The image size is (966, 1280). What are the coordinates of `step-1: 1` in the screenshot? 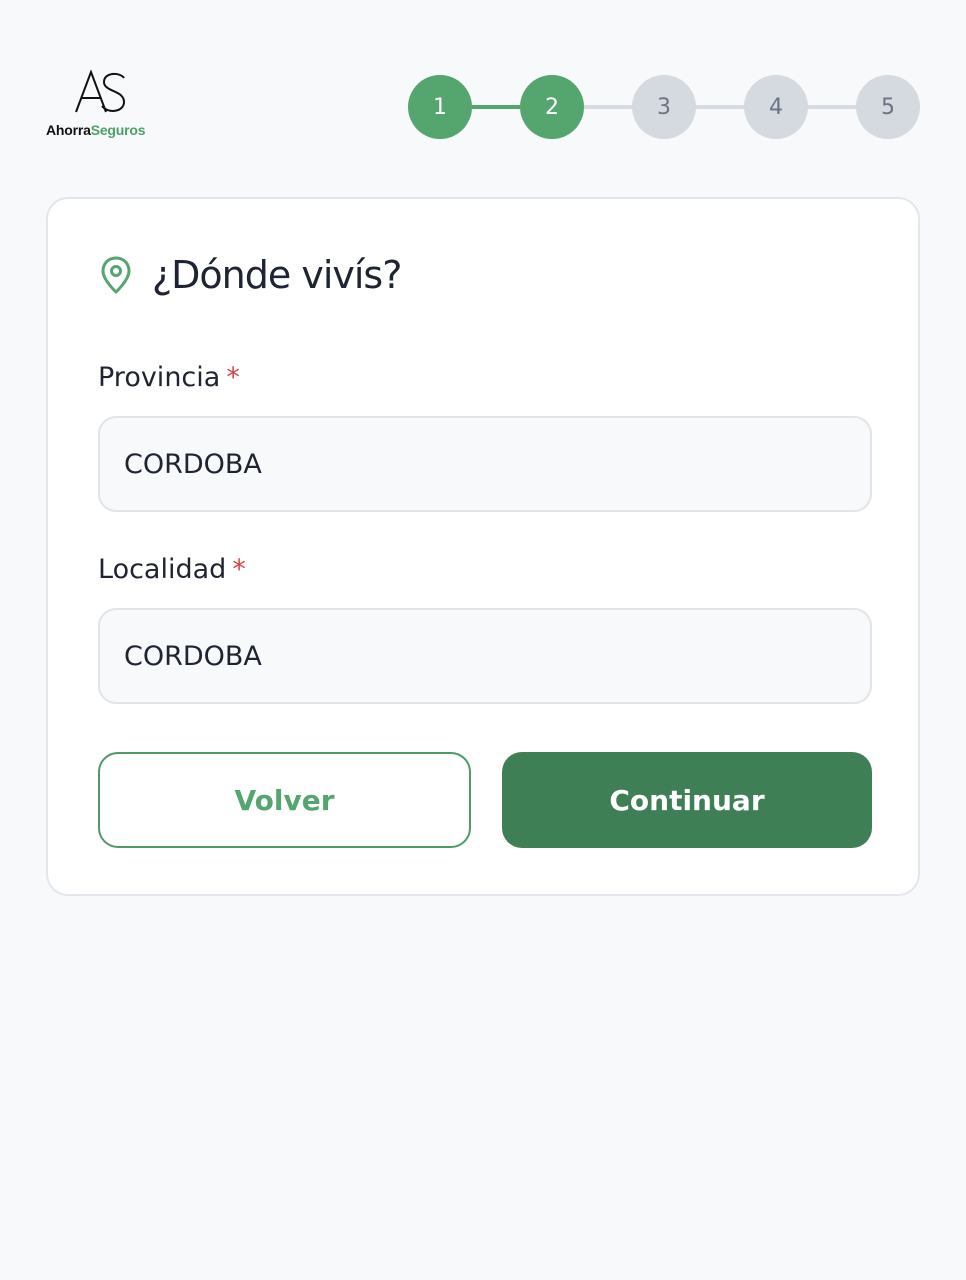 It's located at (440, 107).